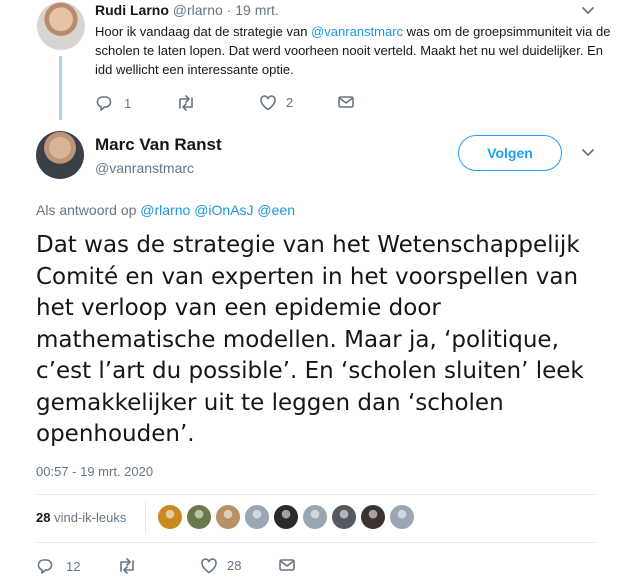 This screenshot has width=631, height=584. Describe the element at coordinates (88, 210) in the screenshot. I see `replying-to-label: Als antwoord op` at that location.